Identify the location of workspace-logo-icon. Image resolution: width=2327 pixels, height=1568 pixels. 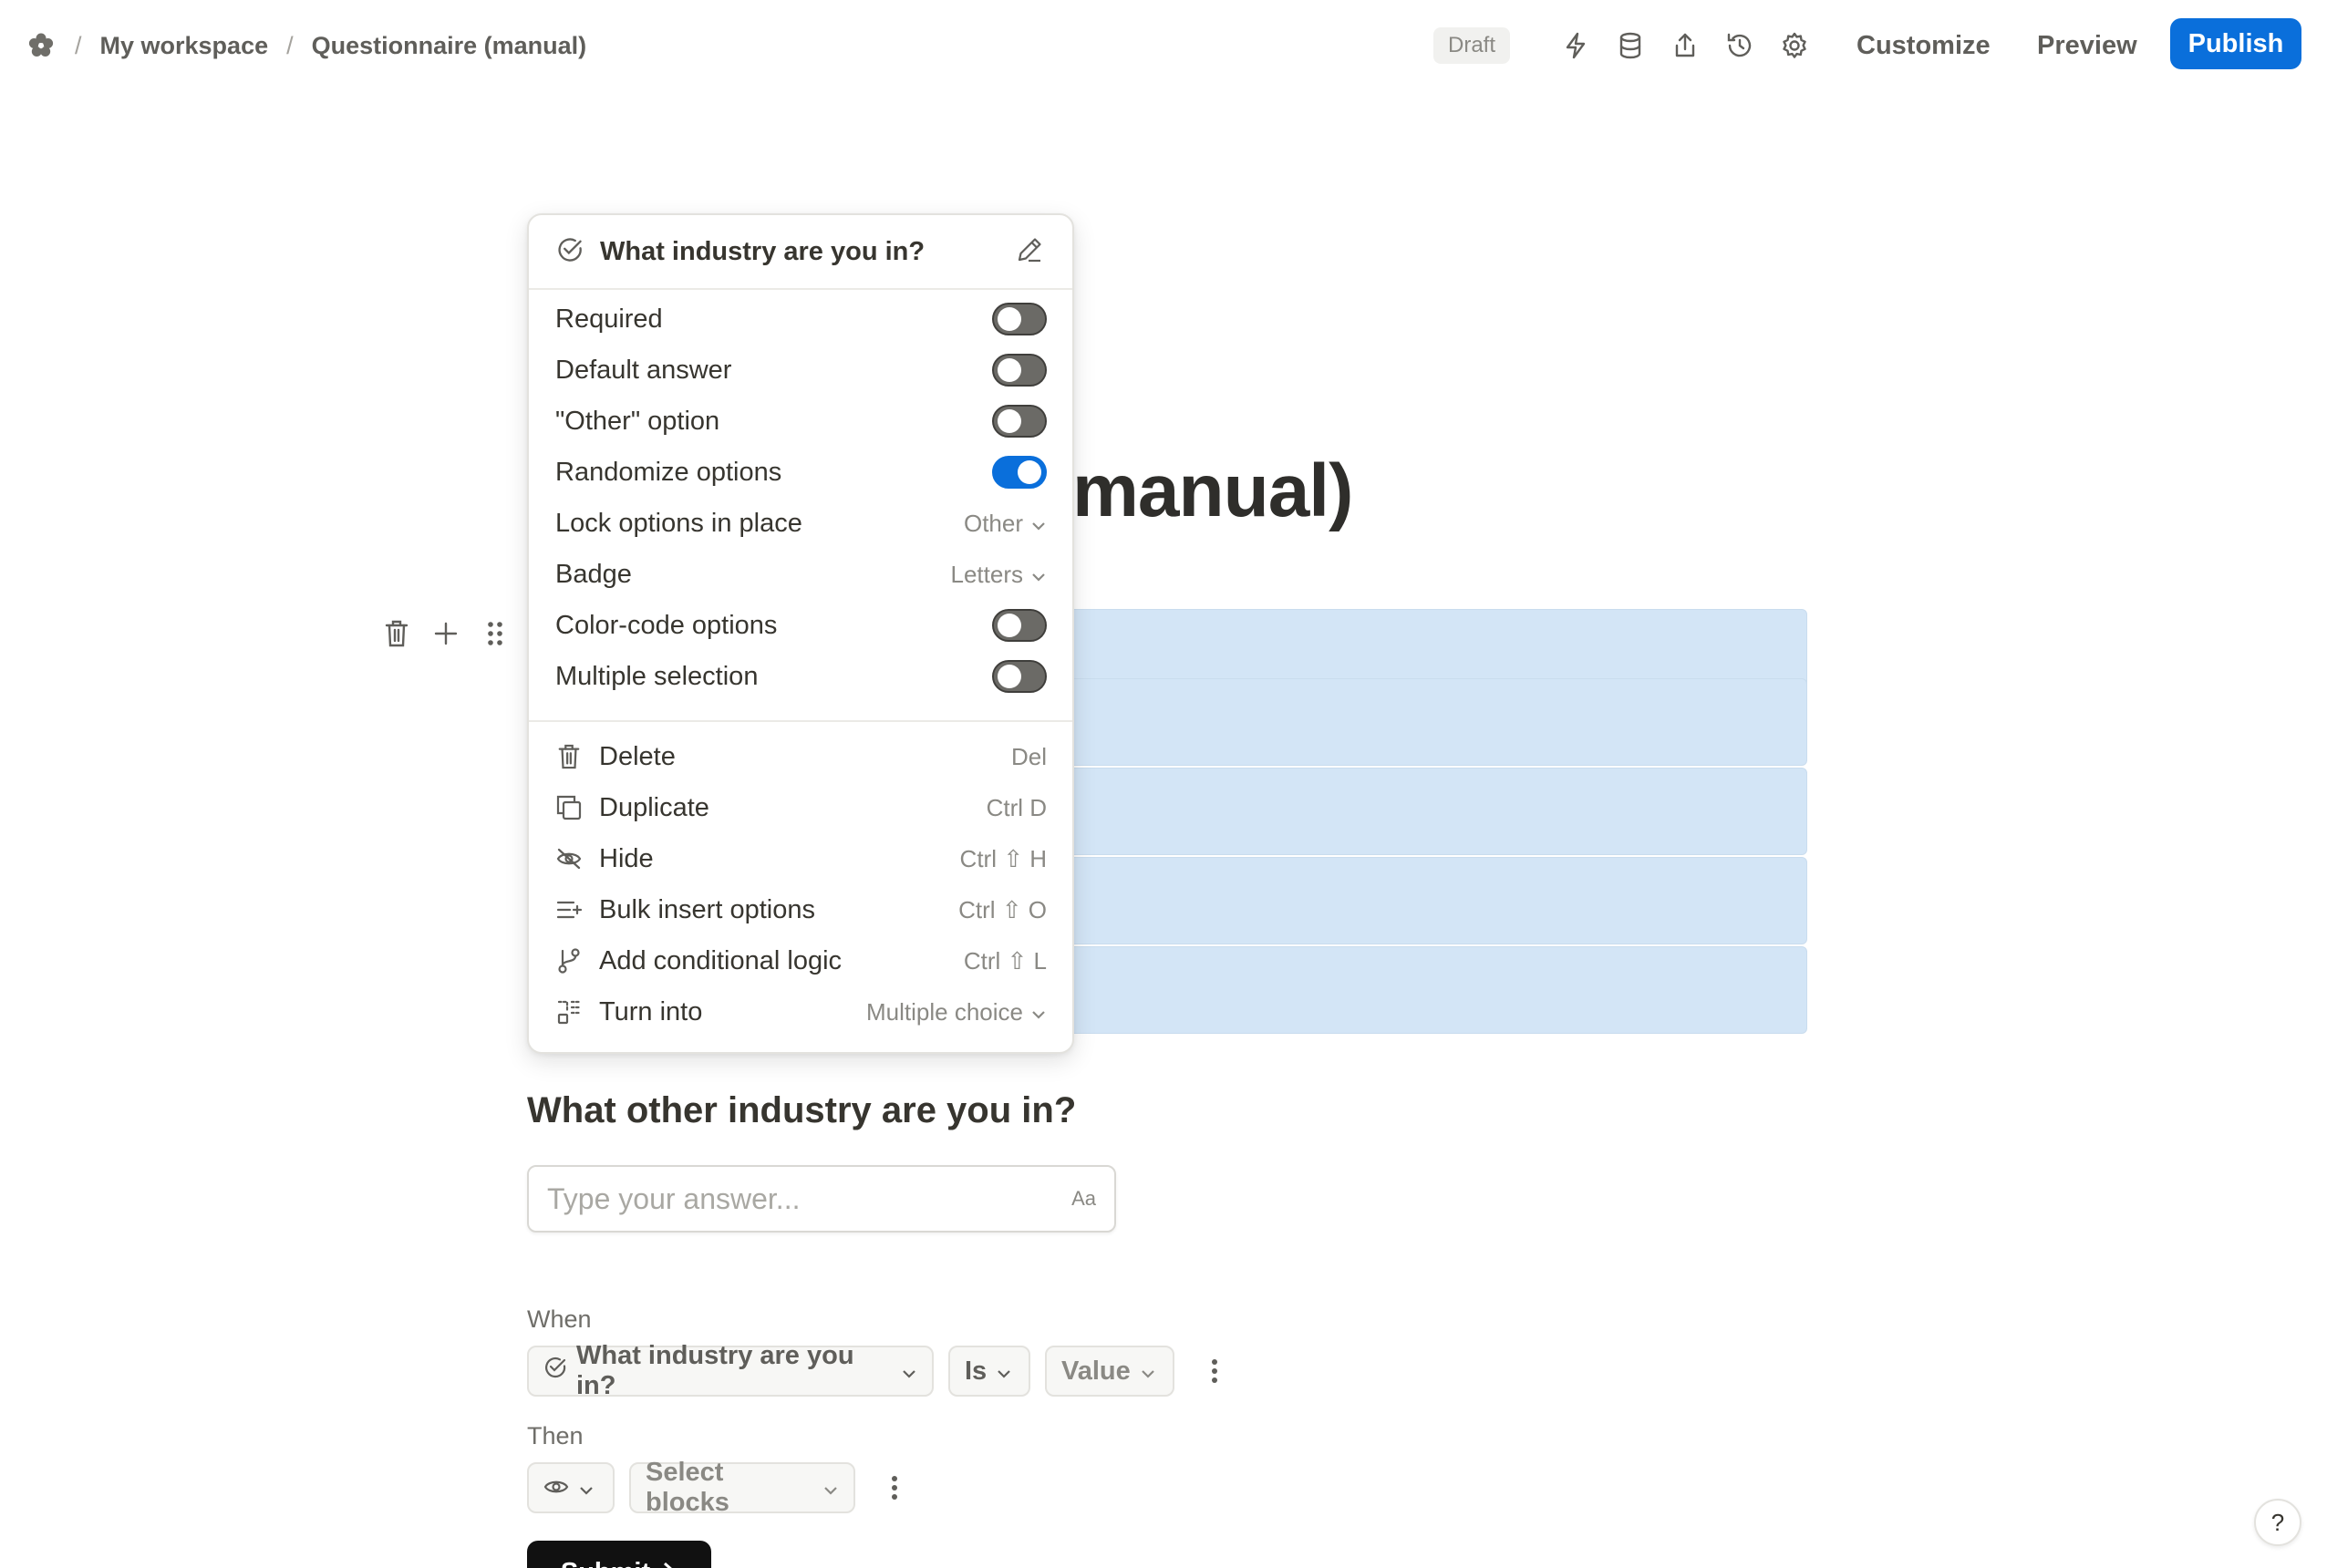
(41, 45).